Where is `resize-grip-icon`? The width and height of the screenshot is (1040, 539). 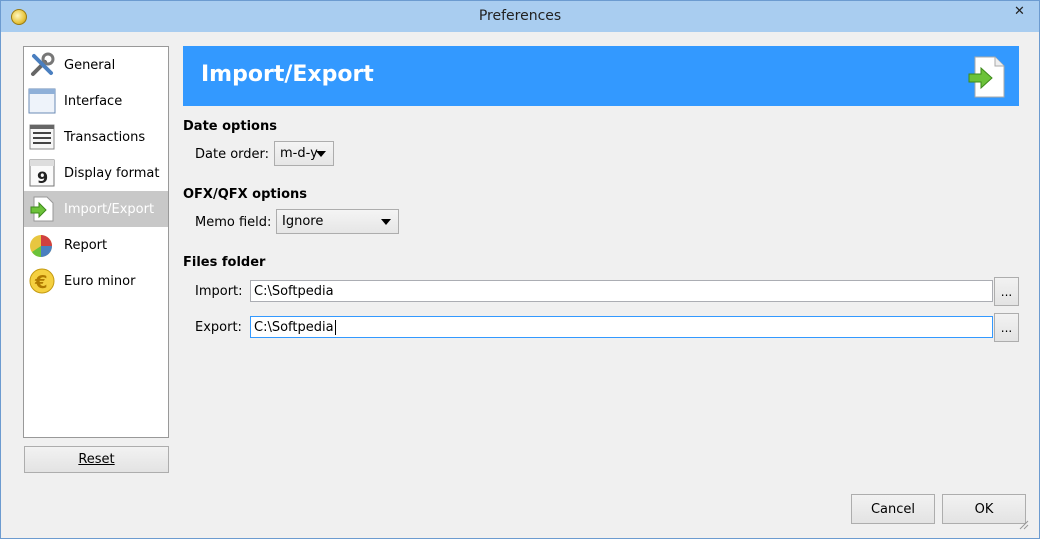
resize-grip-icon is located at coordinates (1023, 524).